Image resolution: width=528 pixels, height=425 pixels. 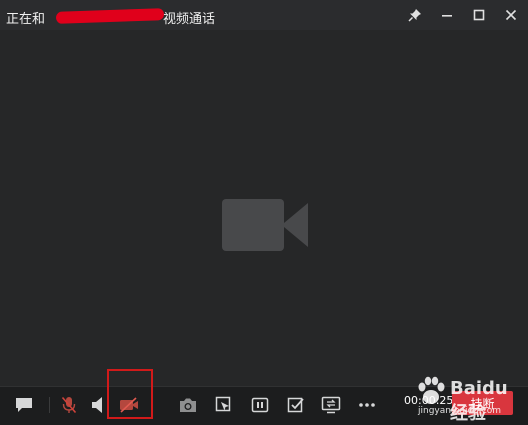 I want to click on maximize-button, so click(x=479, y=15).